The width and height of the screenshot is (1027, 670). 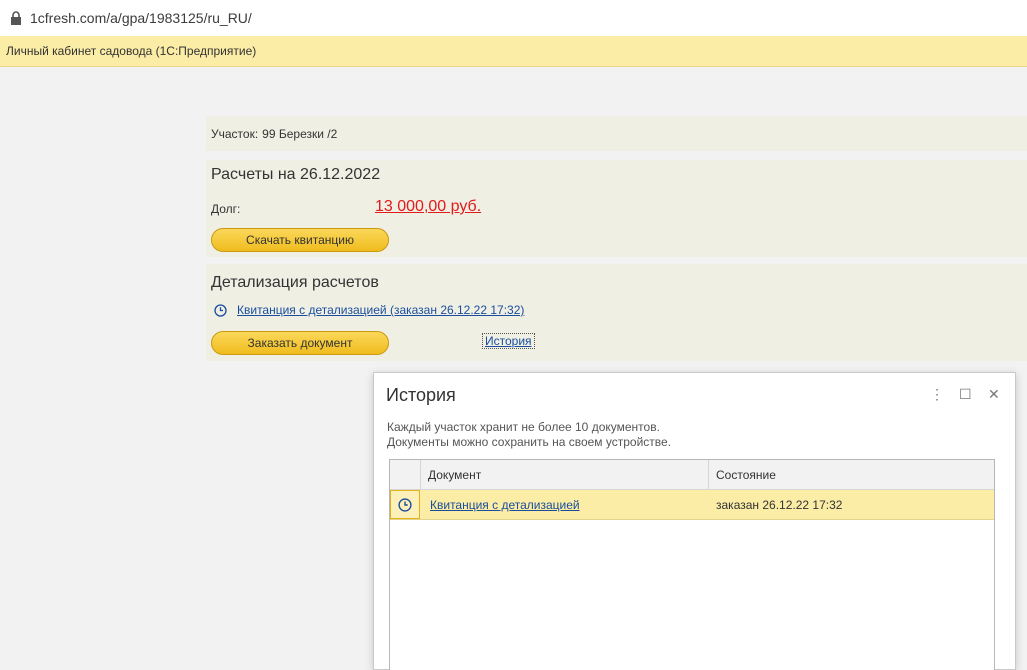 I want to click on download-receipt-button: Скачать квитанцию, so click(x=300, y=240).